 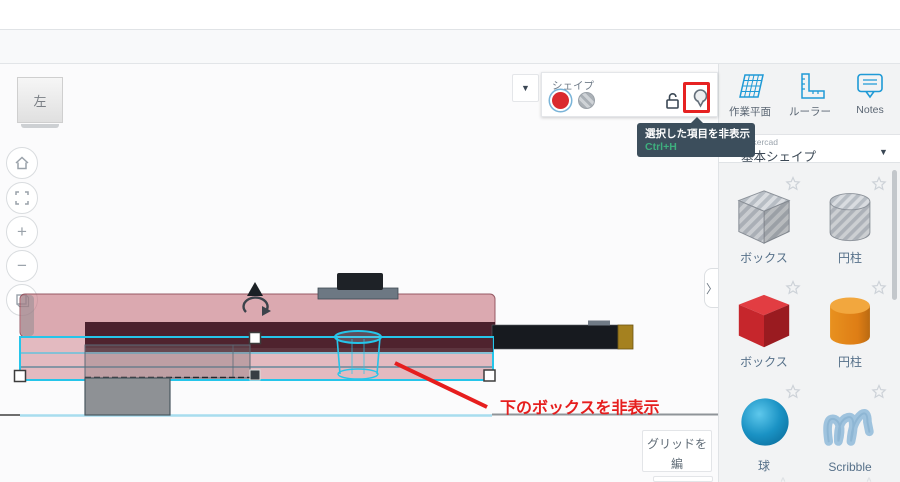 I want to click on shape-panel-title: シェイプ, so click(x=573, y=86).